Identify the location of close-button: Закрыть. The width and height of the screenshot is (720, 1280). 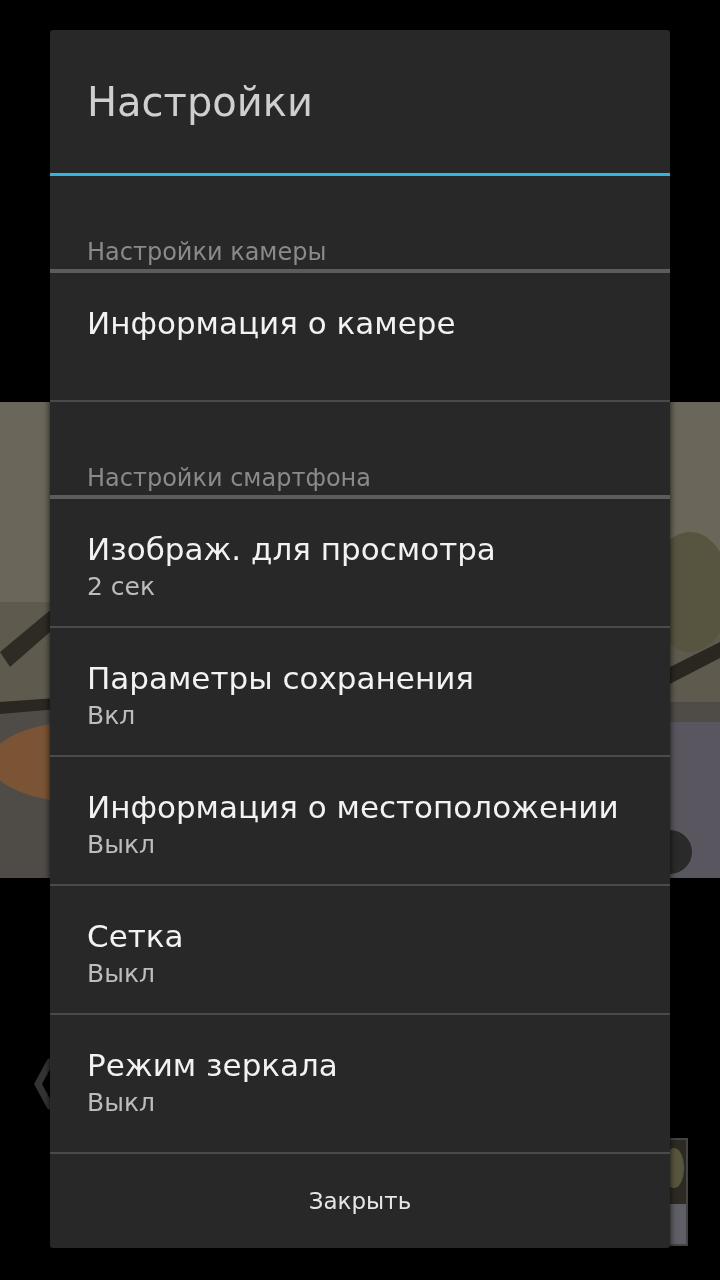
(360, 1200).